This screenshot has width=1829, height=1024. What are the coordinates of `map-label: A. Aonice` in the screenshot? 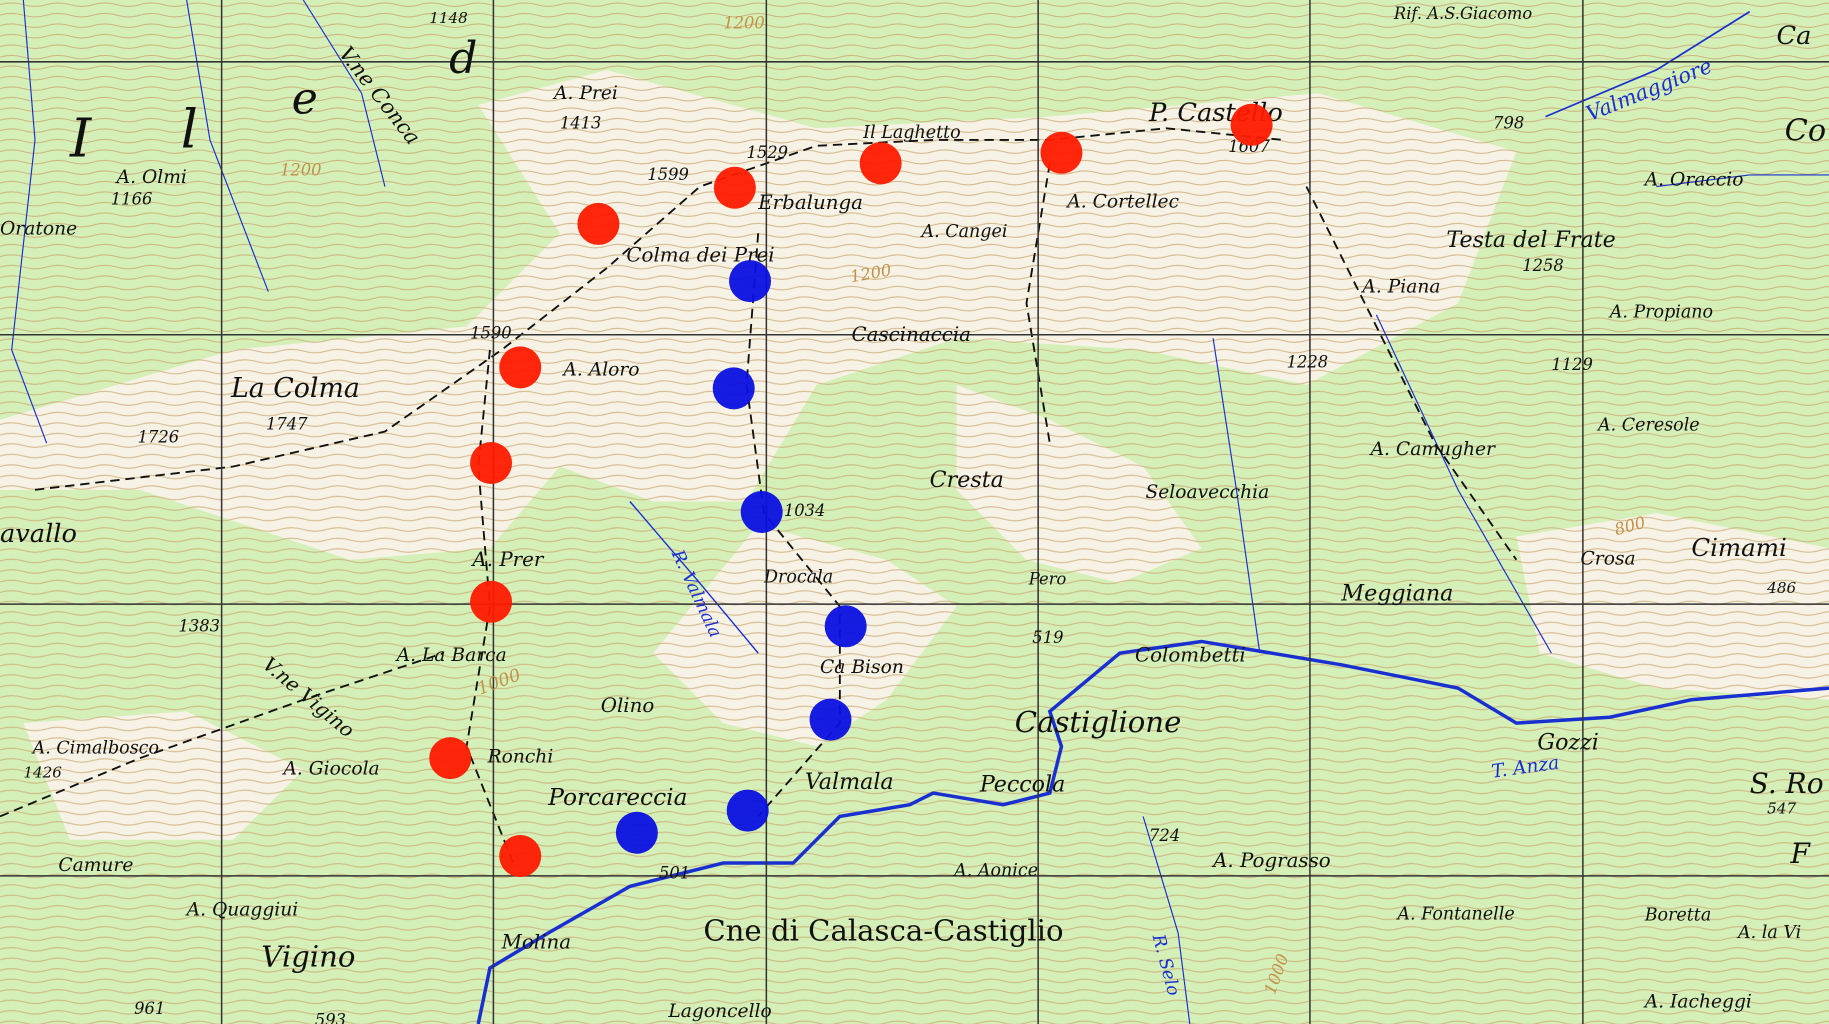 It's located at (995, 871).